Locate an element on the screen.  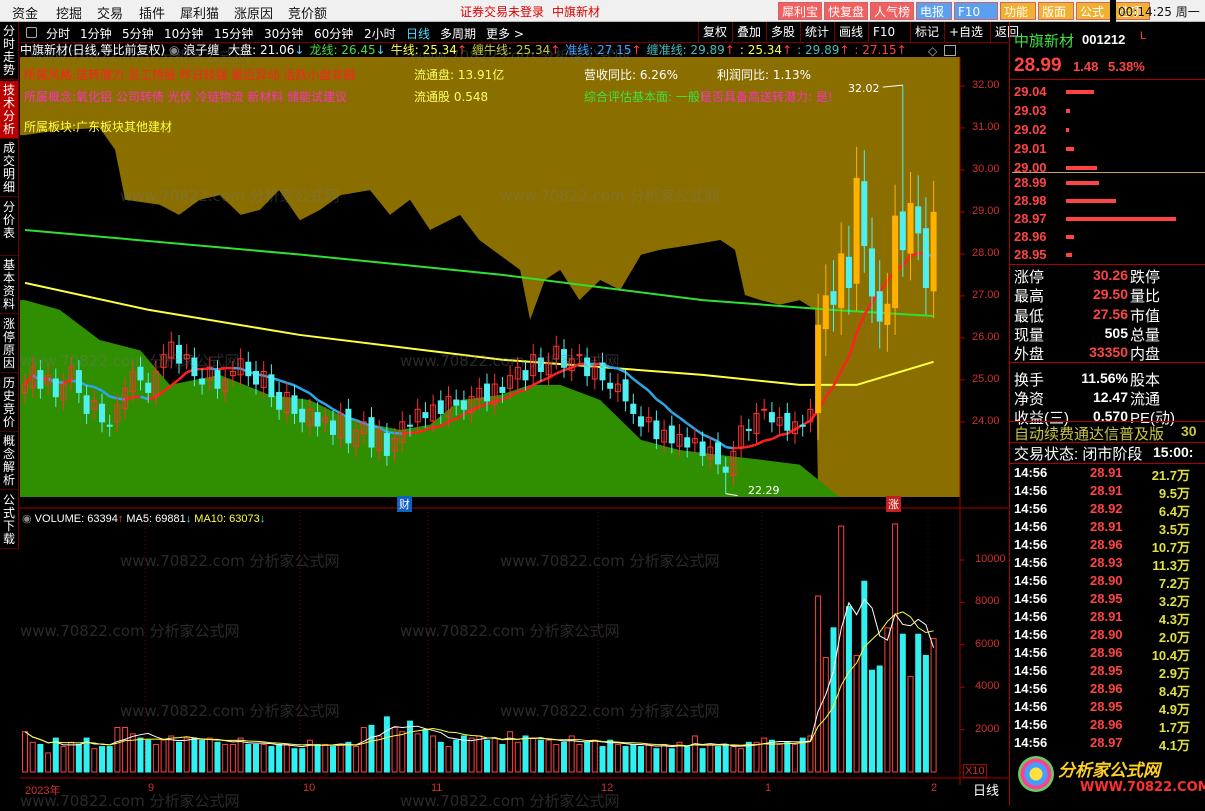
bid-price: 28.97 is located at coordinates (1030, 218).